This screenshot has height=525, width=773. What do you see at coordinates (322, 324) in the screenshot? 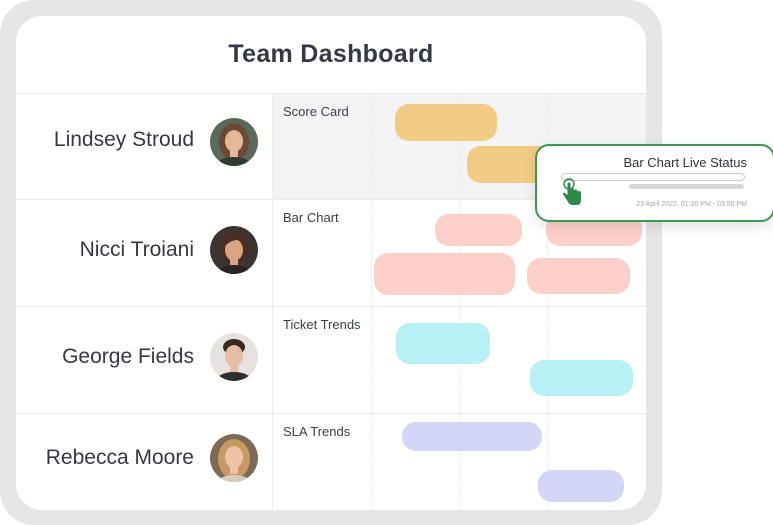
I see `task-label: Ticket Trends` at bounding box center [322, 324].